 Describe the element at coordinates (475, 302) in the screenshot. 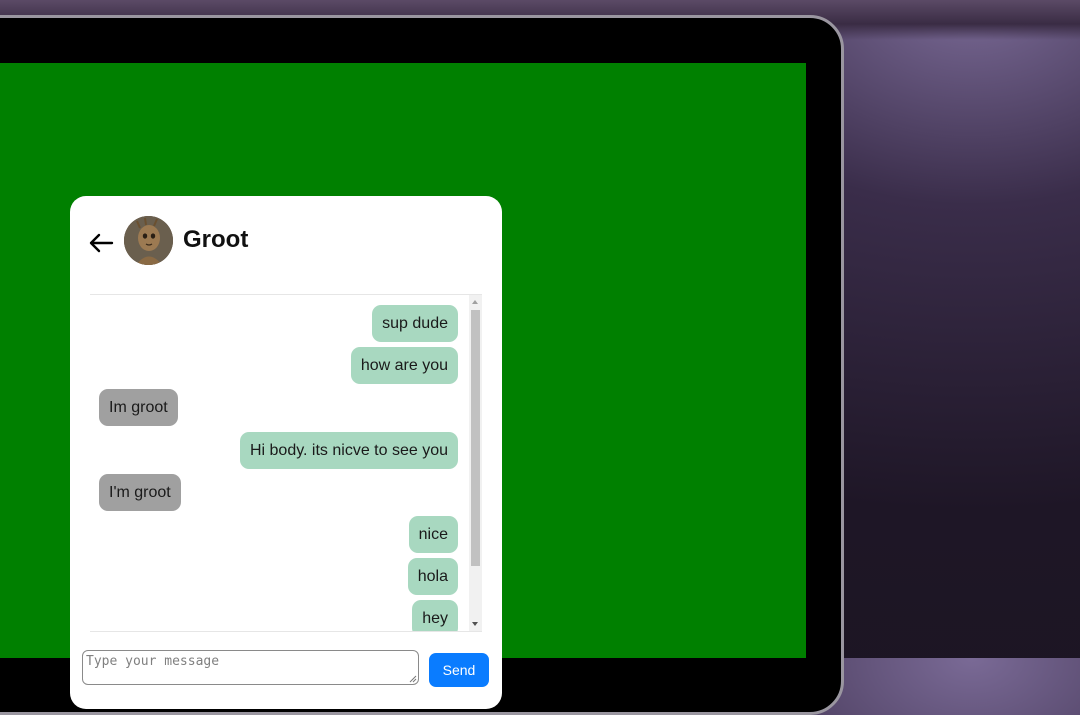

I see `scroll-up-arrow-icon` at that location.